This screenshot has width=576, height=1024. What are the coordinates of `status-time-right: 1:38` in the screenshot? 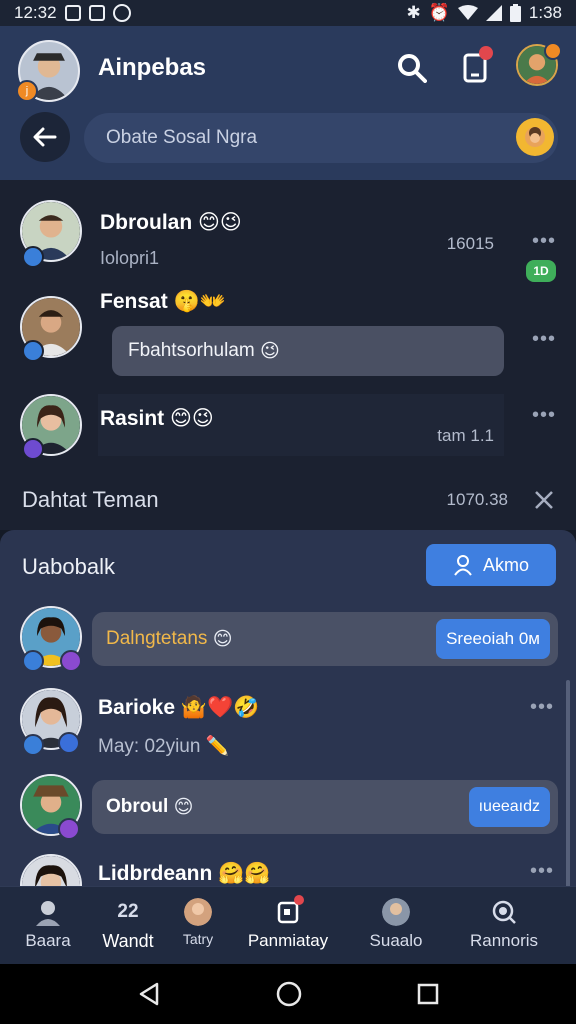 It's located at (545, 12).